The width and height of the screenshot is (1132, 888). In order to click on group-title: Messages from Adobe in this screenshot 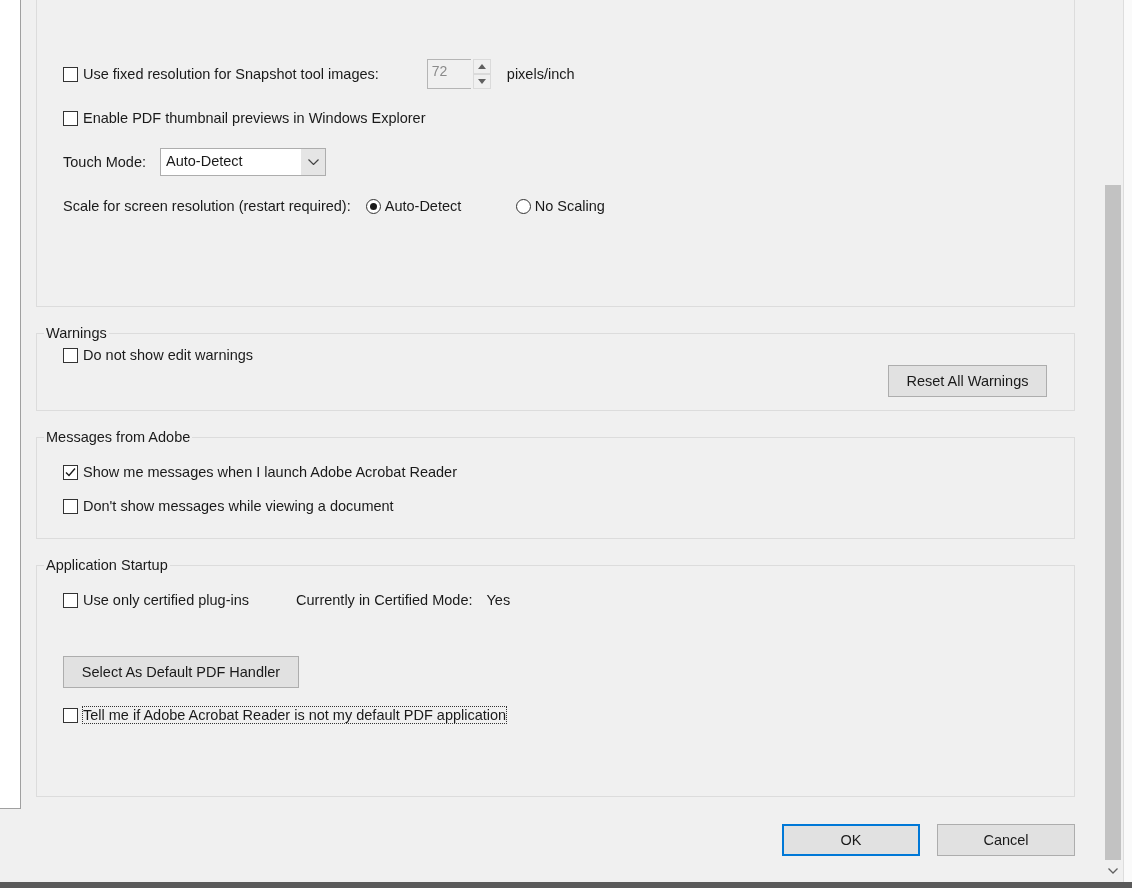, I will do `click(118, 437)`.